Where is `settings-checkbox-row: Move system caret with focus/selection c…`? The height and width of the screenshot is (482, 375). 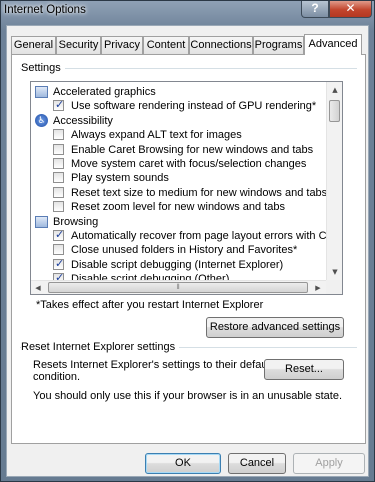 settings-checkbox-row: Move system caret with focus/selection c… is located at coordinates (179, 164).